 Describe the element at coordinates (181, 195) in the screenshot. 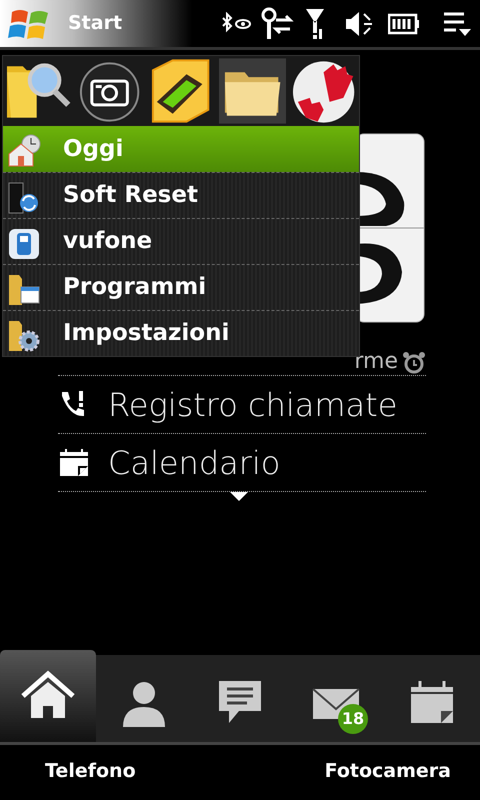

I see `menu-item: Soft Reset` at that location.